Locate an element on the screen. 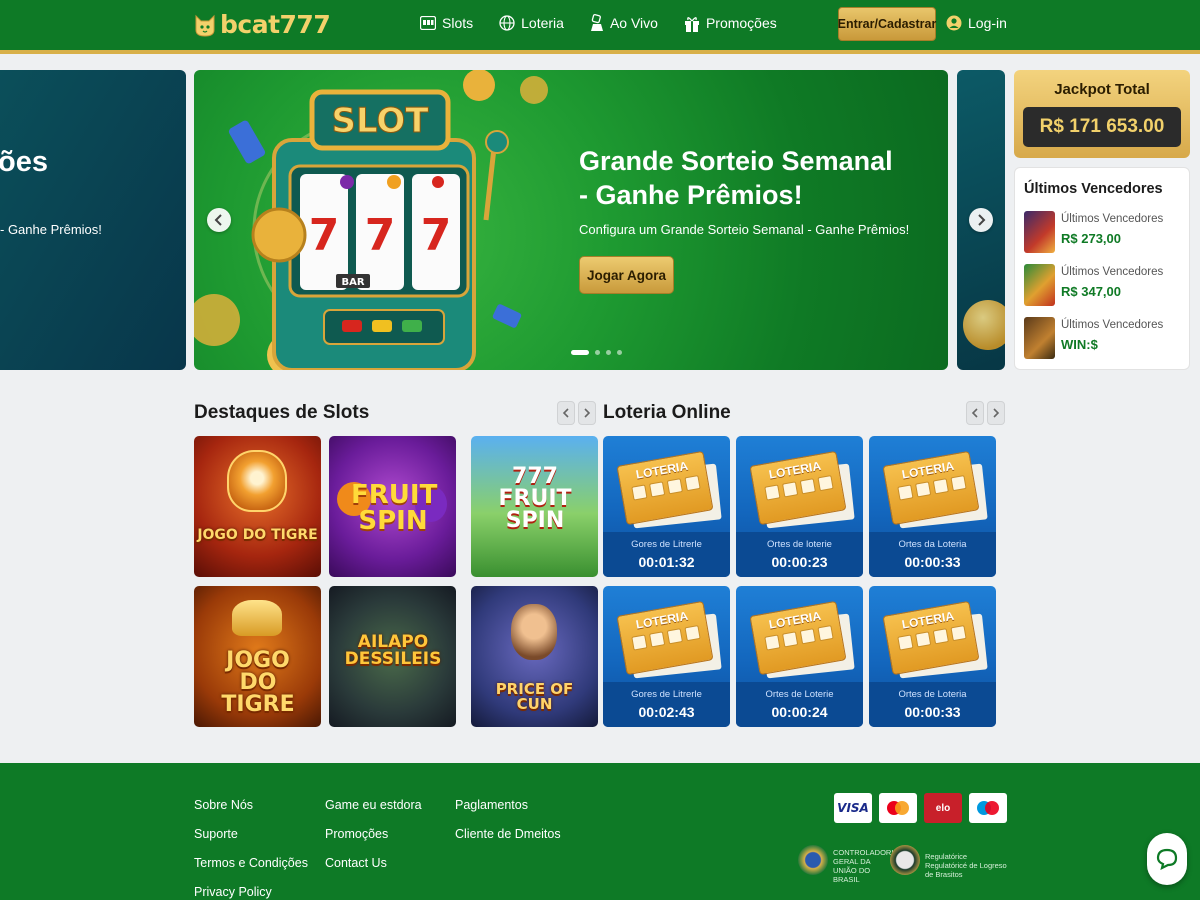 This screenshot has width=1200, height=900. lottery-tile: LOTERIA Gores de Litrerle 00:01:32 is located at coordinates (666, 506).